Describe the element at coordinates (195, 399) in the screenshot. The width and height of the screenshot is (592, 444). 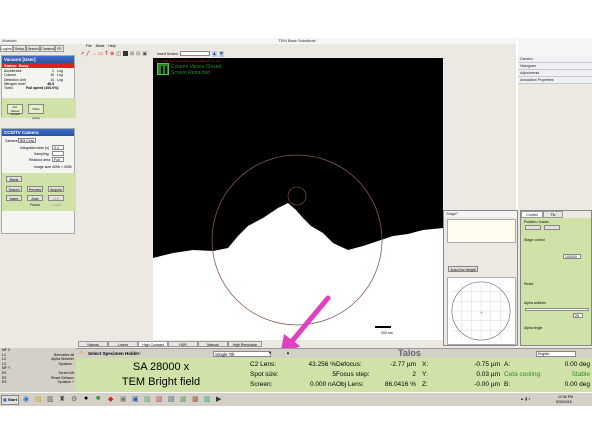
I see `app-icon-tem: ▩` at that location.